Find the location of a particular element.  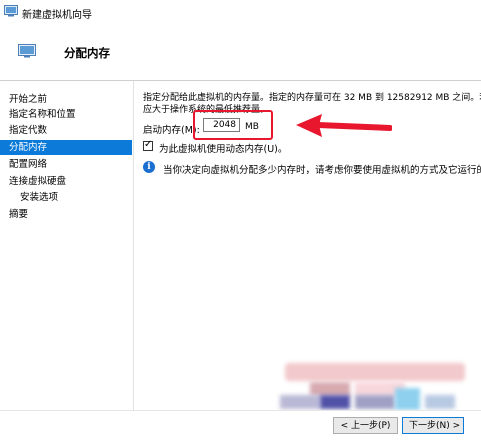

memory-icon is located at coordinates (27, 51).